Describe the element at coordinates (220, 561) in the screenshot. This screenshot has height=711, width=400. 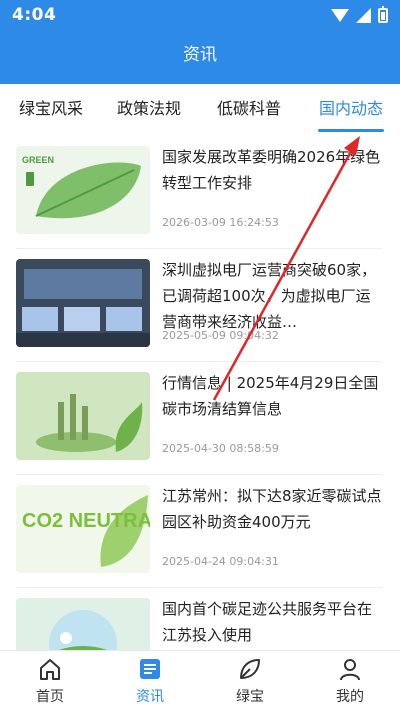
I see `news-date: 2025-04-24 09:04:31` at that location.